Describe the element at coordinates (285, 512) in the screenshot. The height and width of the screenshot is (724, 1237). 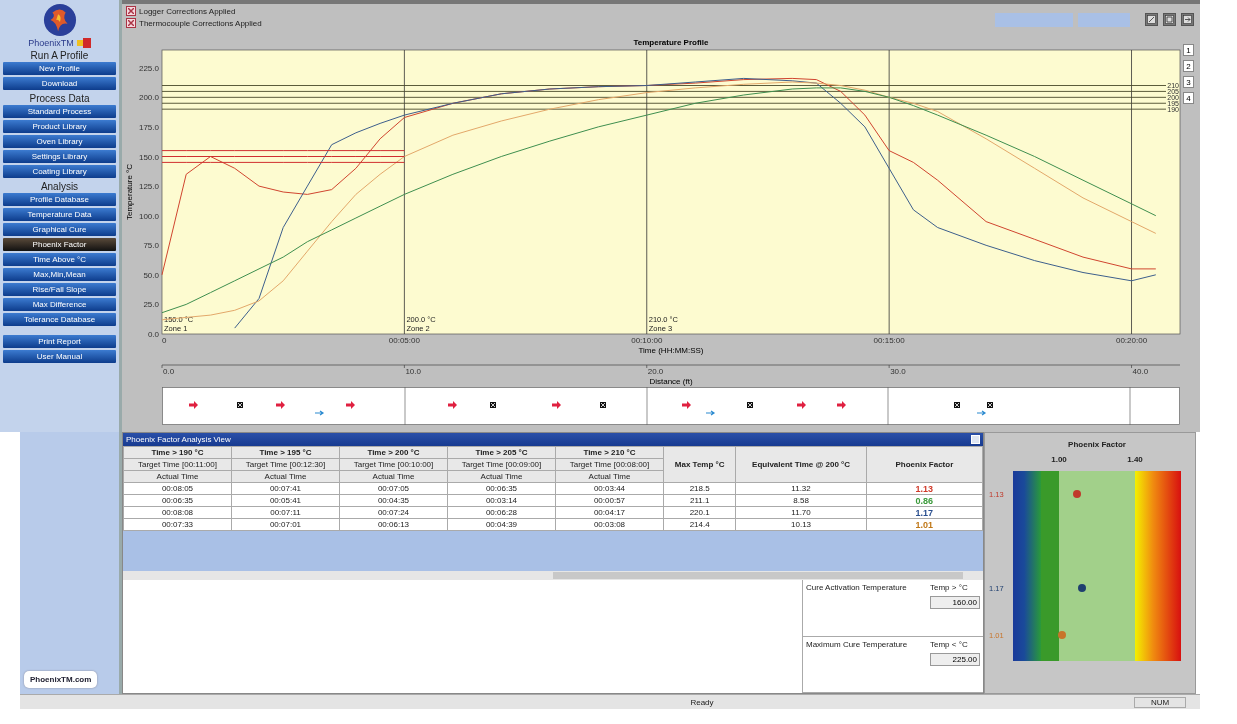
I see `table-cell: 00:07:11` at that location.